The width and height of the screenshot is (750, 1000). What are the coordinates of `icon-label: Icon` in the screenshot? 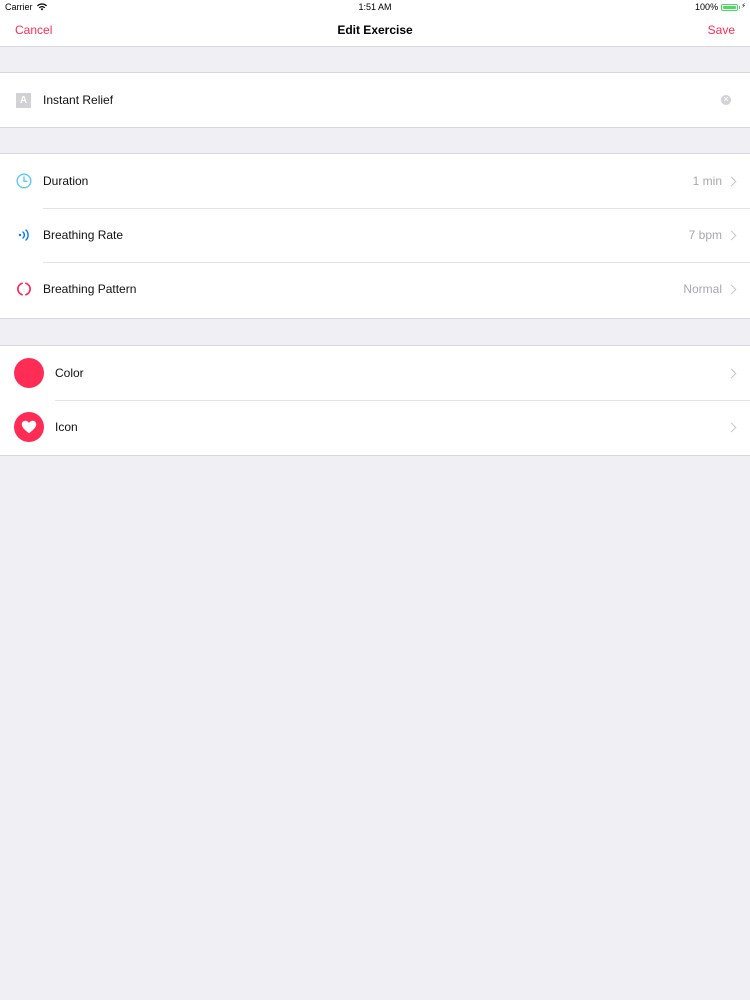 It's located at (66, 427).